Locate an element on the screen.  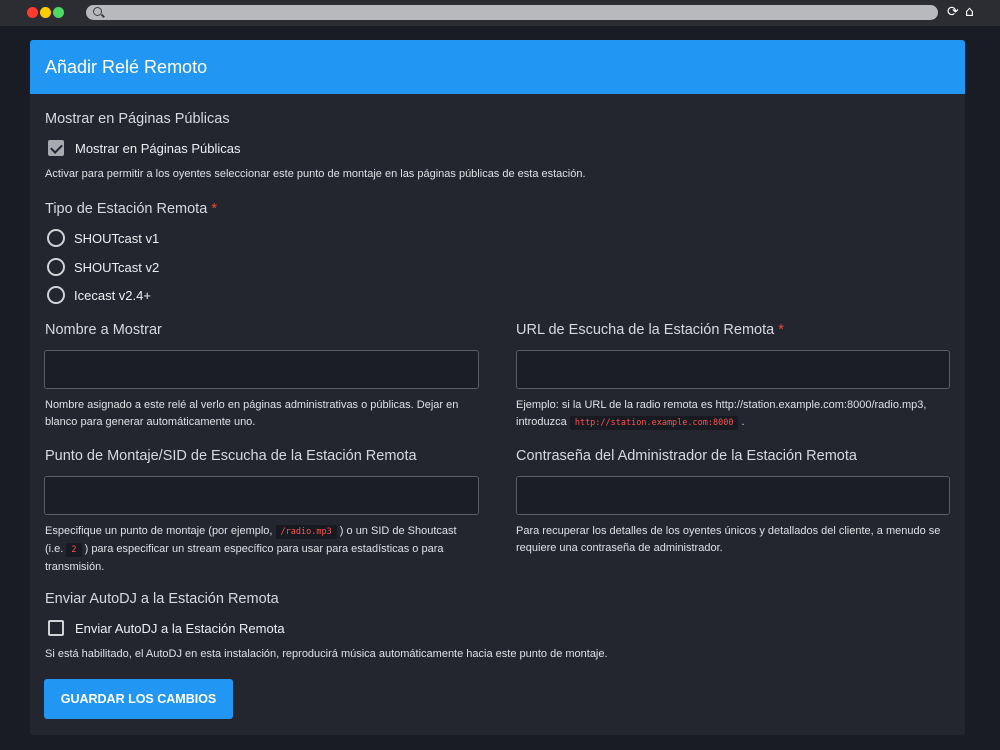
display-name-input is located at coordinates (261, 369).